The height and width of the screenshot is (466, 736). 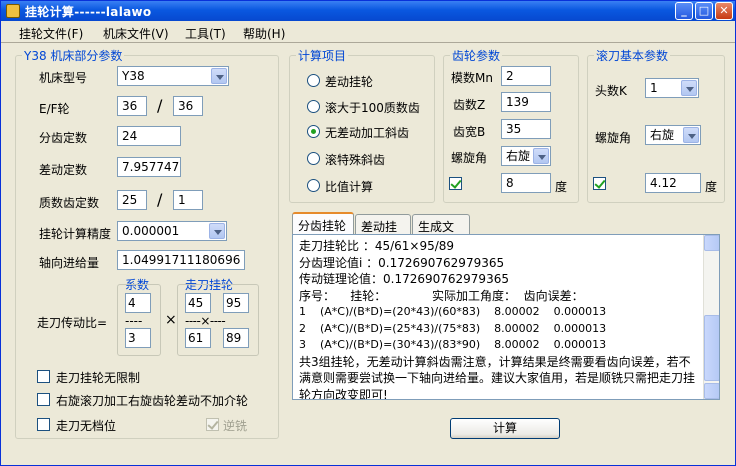 What do you see at coordinates (212, 424) in the screenshot?
I see `climb-milling-checkbox` at bounding box center [212, 424].